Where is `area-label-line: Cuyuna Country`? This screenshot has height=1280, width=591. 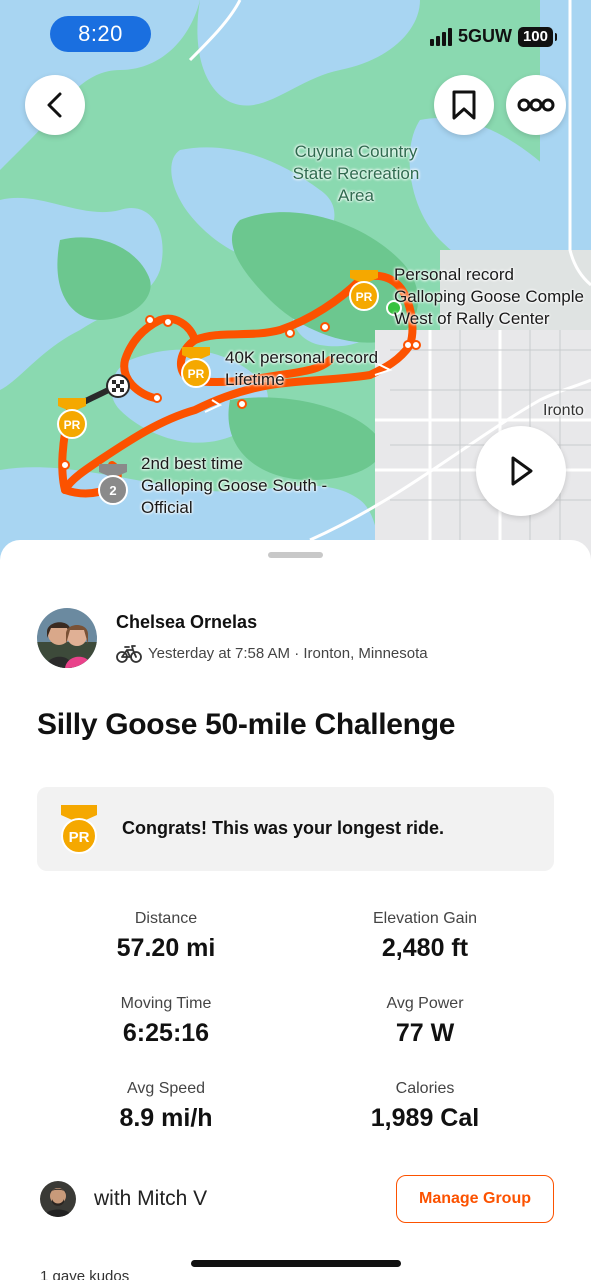
area-label-line: Cuyuna Country is located at coordinates (356, 151).